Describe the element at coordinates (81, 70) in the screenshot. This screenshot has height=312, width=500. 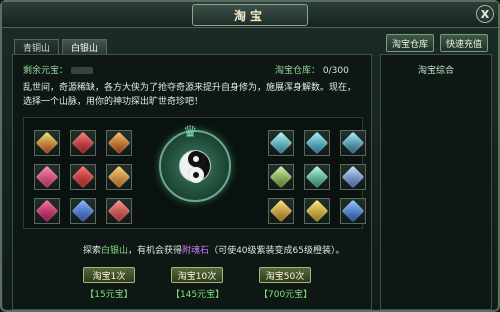
I see `remaining-value-redacted` at that location.